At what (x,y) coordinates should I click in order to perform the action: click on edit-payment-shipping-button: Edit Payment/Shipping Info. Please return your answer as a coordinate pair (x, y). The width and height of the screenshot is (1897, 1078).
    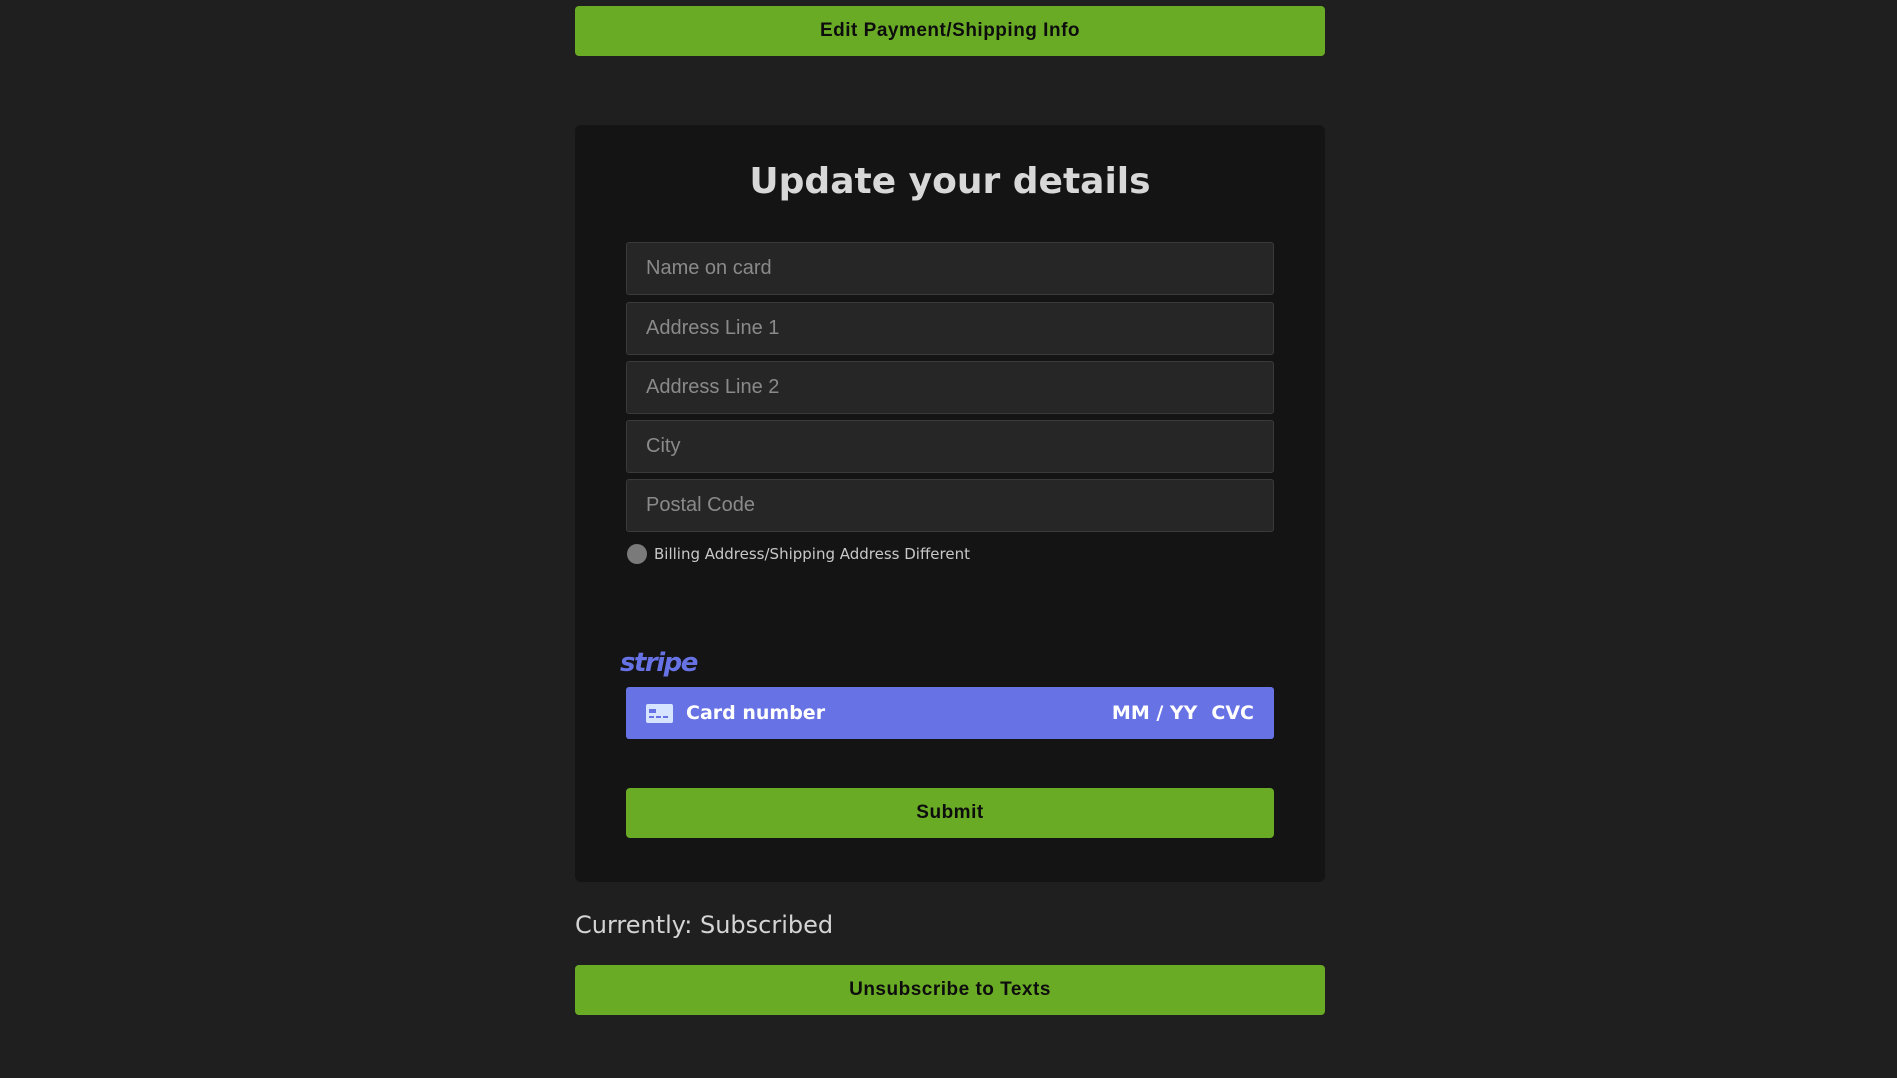
    Looking at the image, I should click on (950, 31).